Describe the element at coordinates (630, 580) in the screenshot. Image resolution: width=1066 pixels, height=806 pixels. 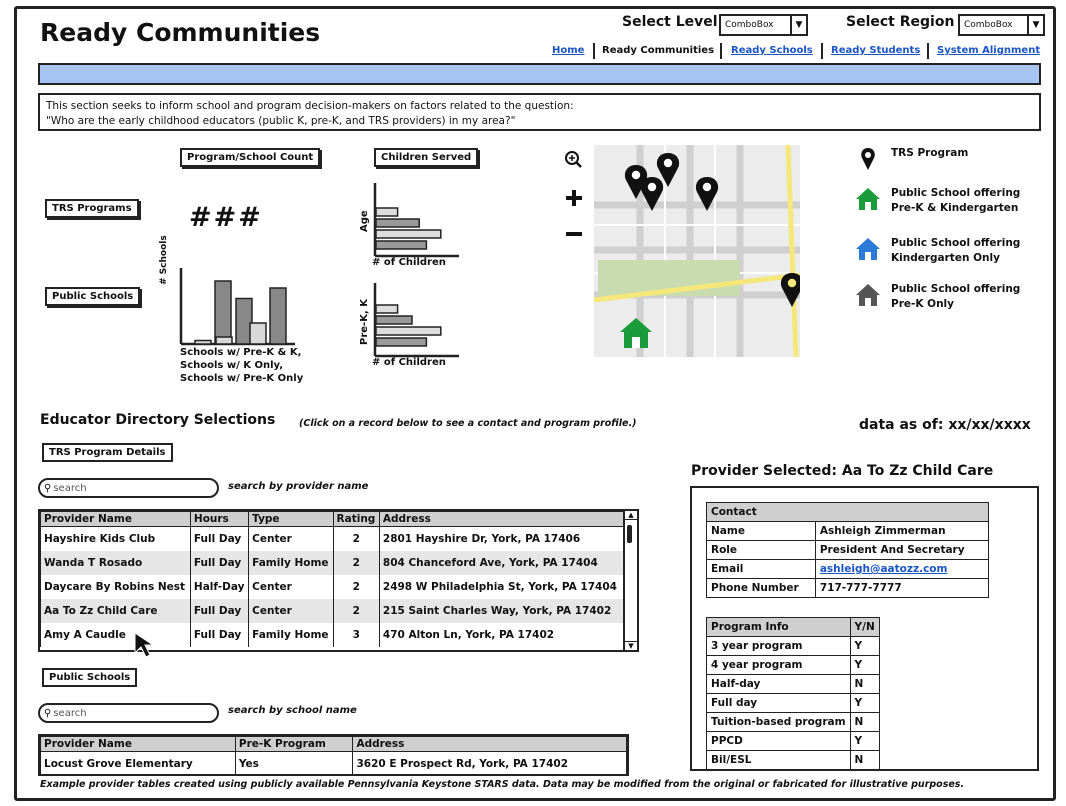
I see `trs-table-scrollbar: ▲ ▼` at that location.